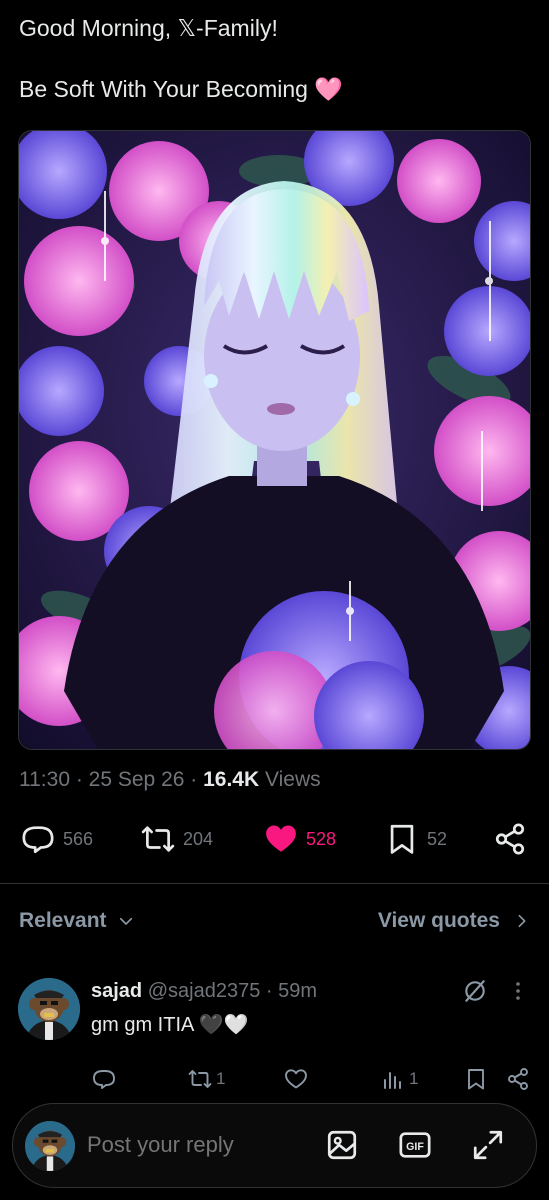 Image resolution: width=549 pixels, height=1200 pixels. I want to click on like-count: 528, so click(321, 838).